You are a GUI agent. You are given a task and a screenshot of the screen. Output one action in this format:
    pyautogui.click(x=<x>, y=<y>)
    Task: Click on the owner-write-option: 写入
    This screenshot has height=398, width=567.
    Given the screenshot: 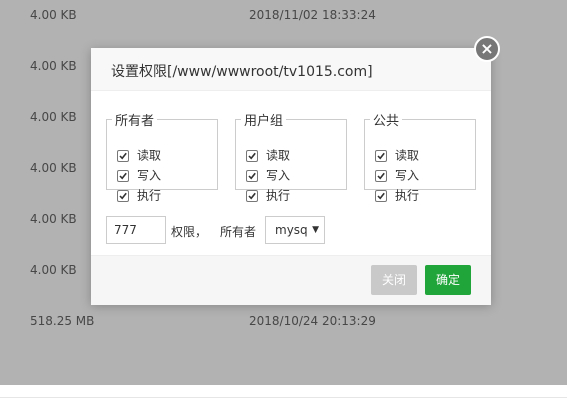 What is the action you would take?
    pyautogui.click(x=139, y=175)
    